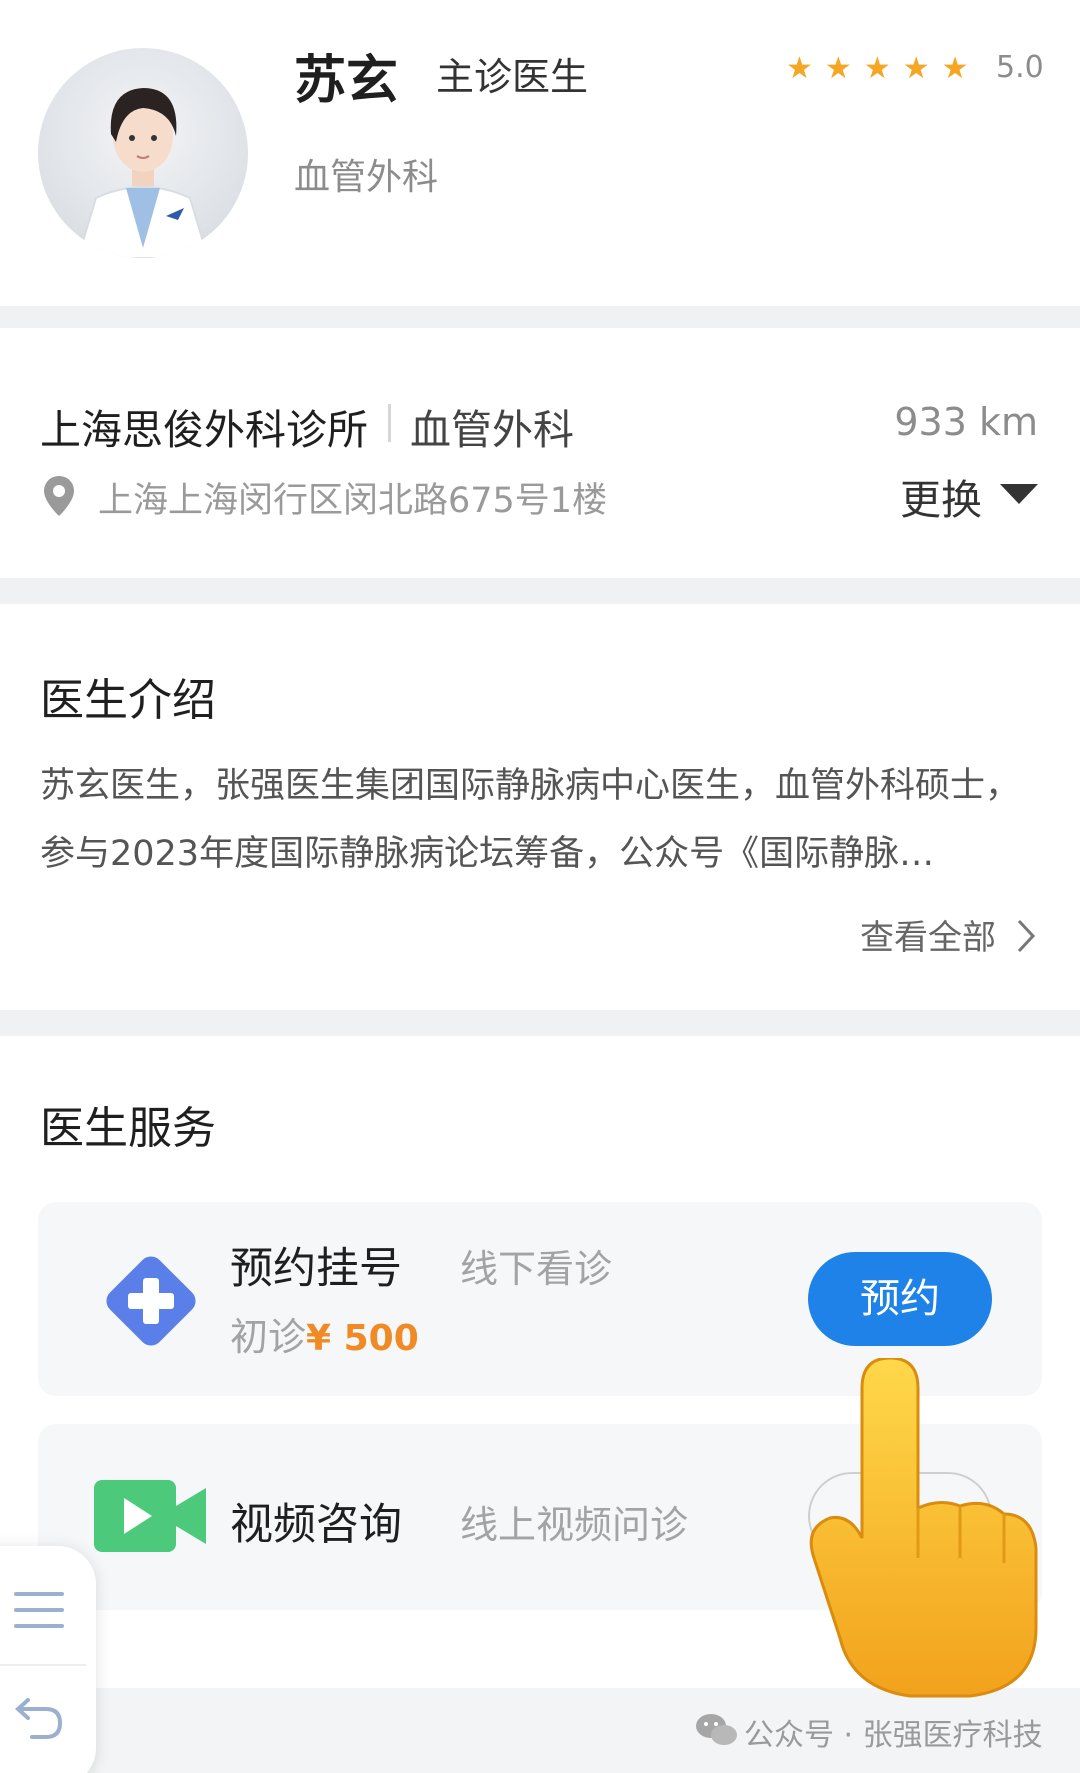 The height and width of the screenshot is (1773, 1080). Describe the element at coordinates (574, 1525) in the screenshot. I see `service-description: 线上视频问诊` at that location.